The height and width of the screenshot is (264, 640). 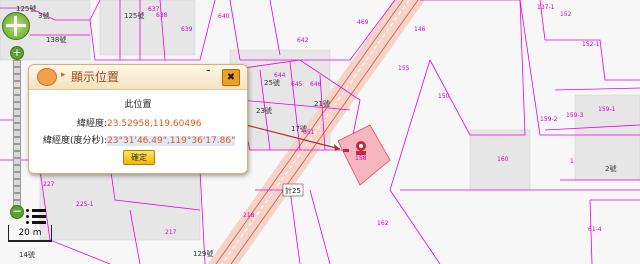 I want to click on zoom-in-icon: +, so click(x=17, y=53).